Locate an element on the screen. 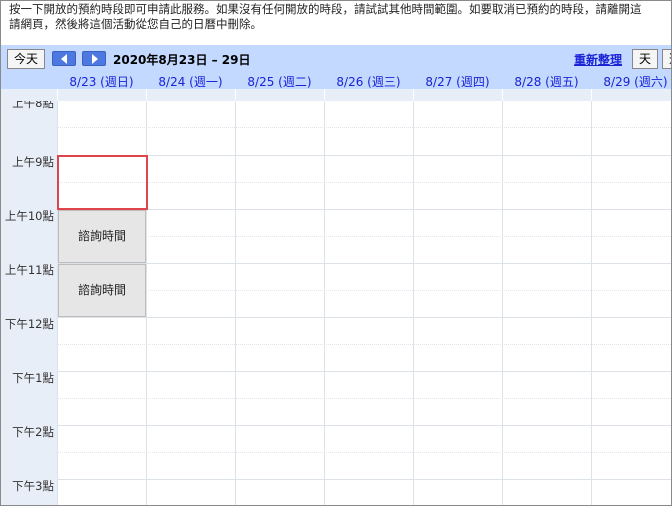  view-week-button: 週 is located at coordinates (666, 59).